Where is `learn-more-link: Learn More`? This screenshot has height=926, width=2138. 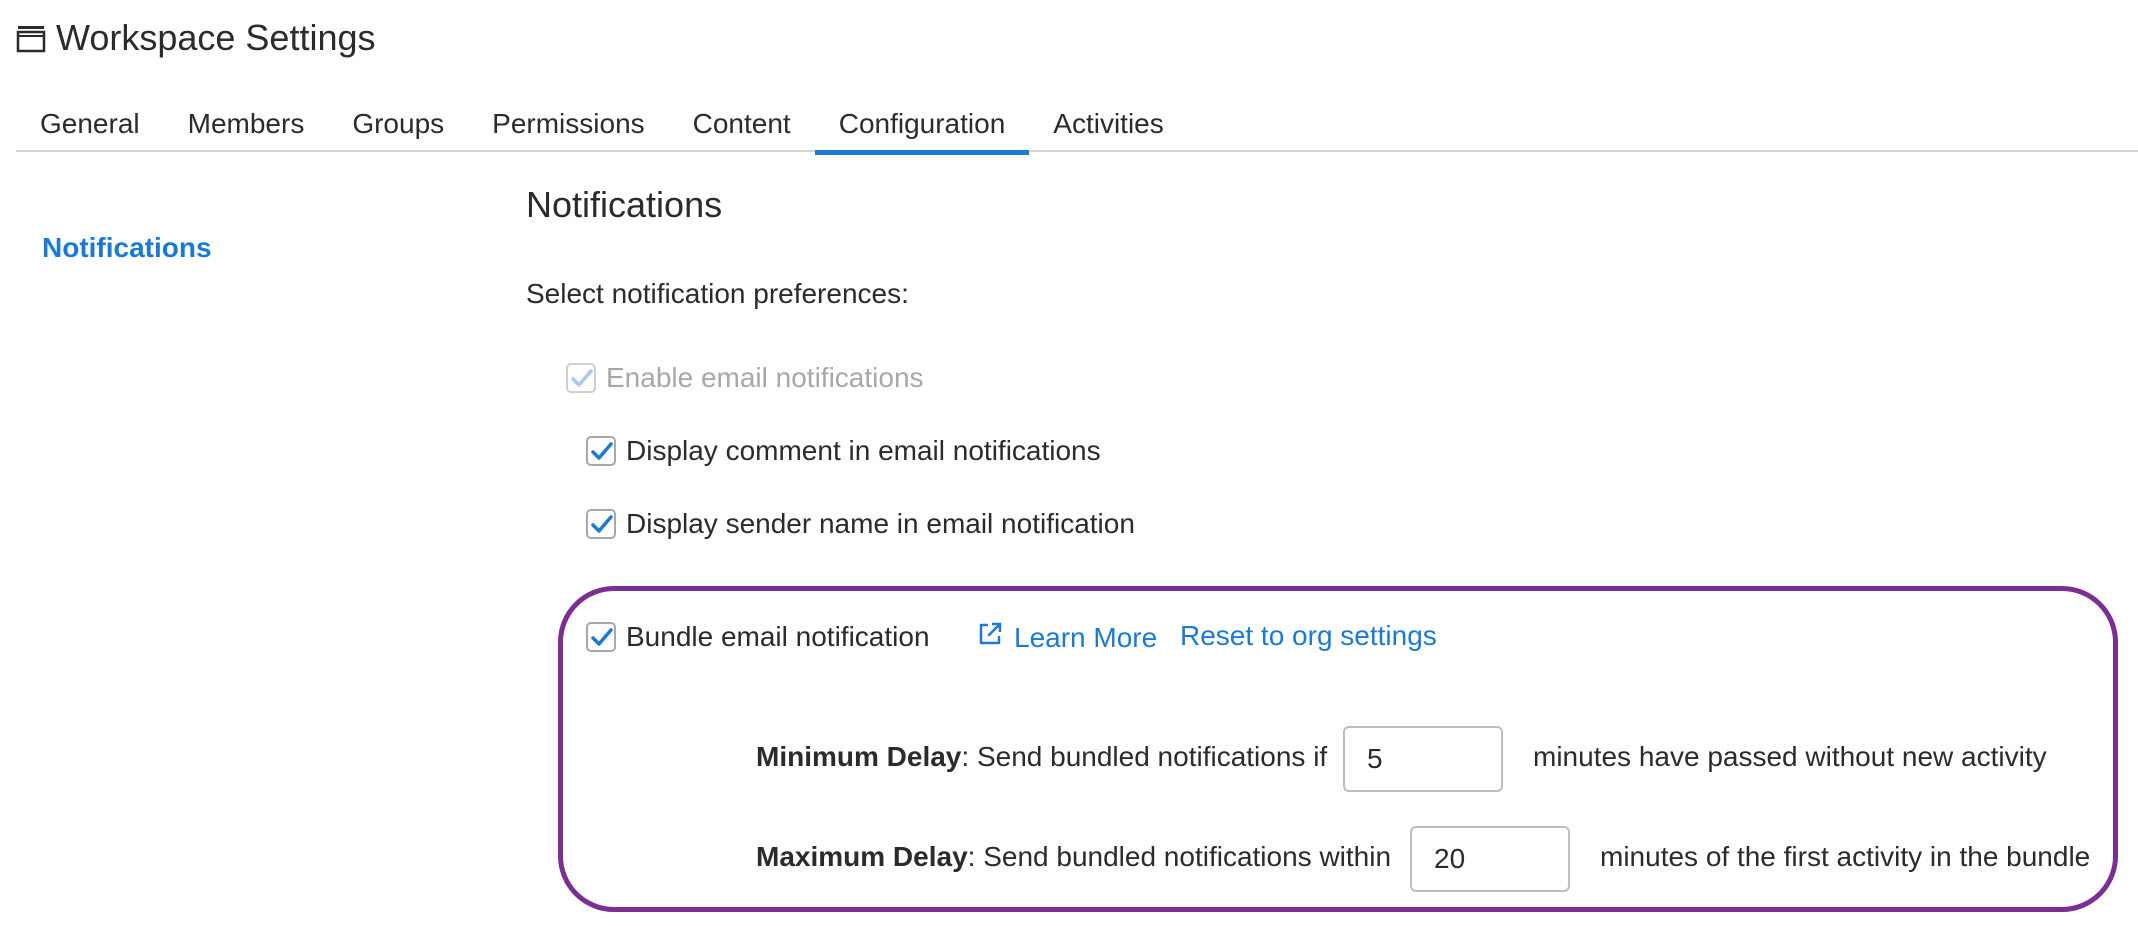
learn-more-link: Learn More is located at coordinates (1066, 637).